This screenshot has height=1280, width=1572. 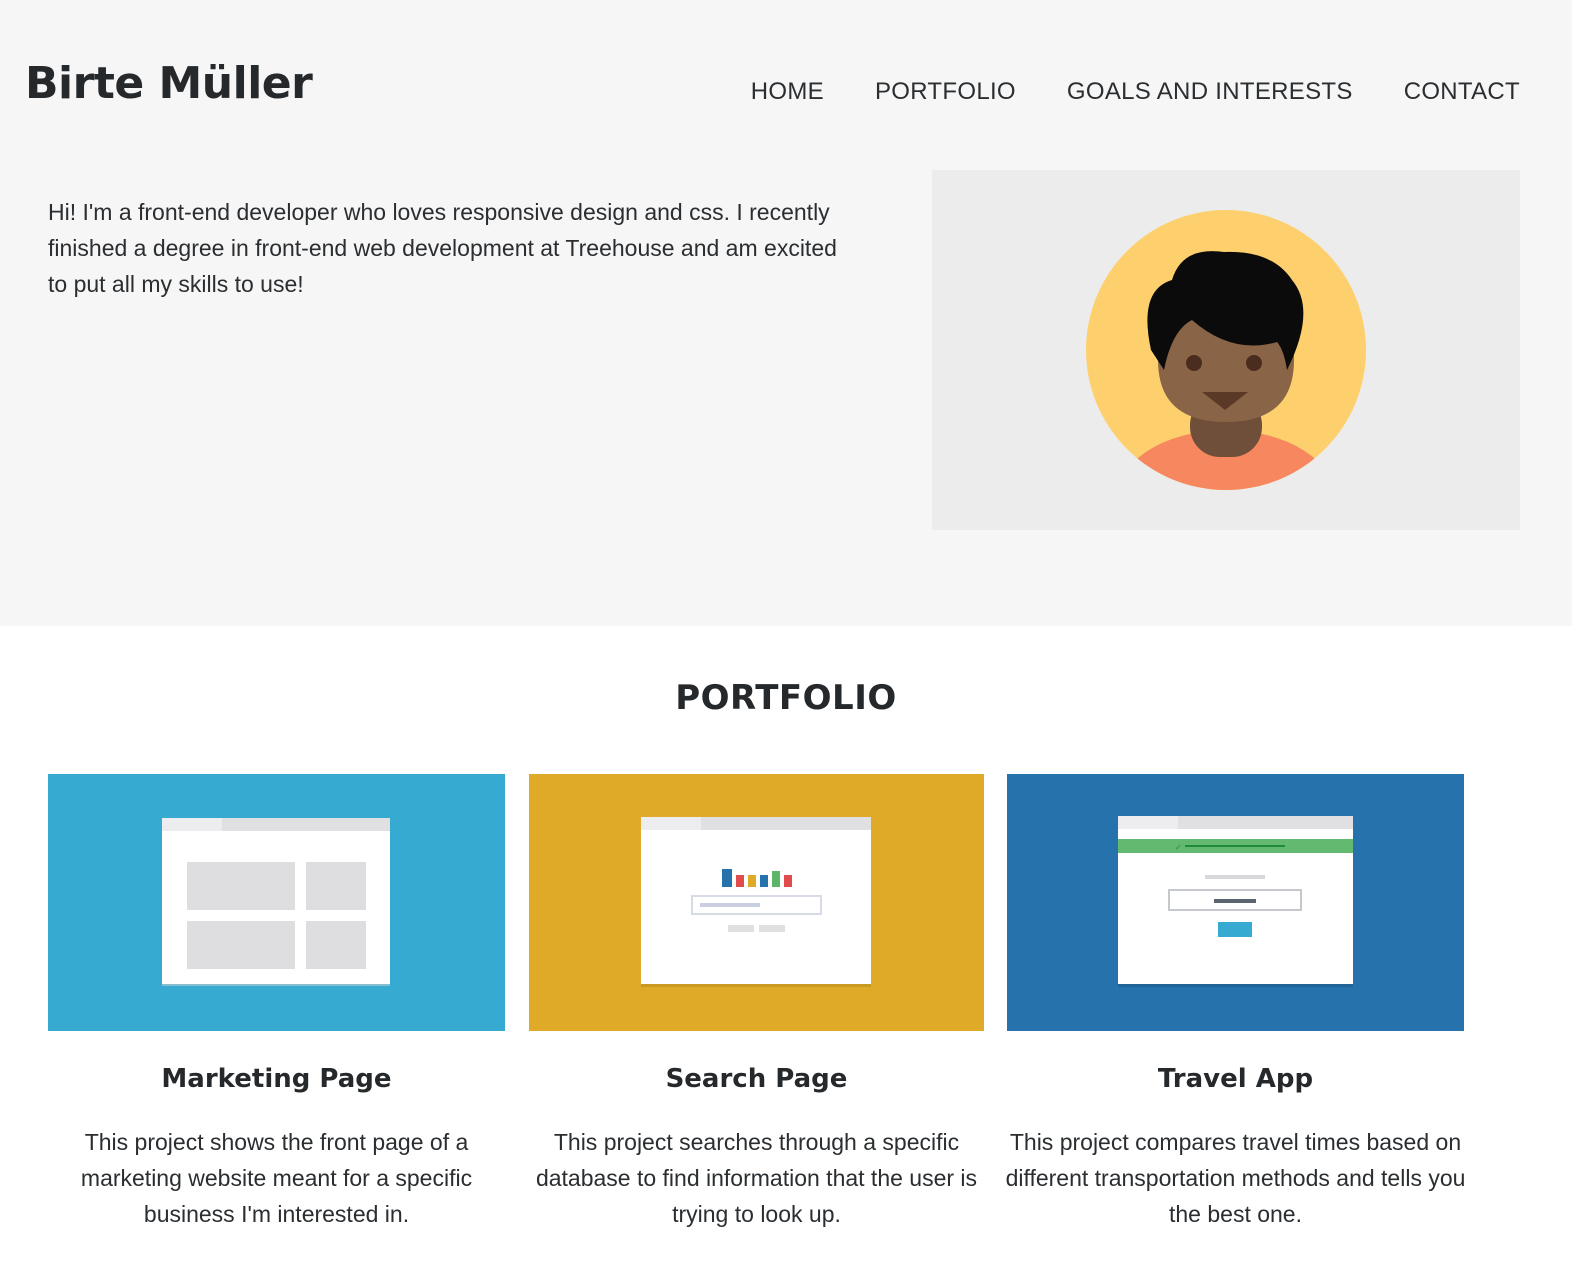 I want to click on avatar-panel, so click(x=1226, y=350).